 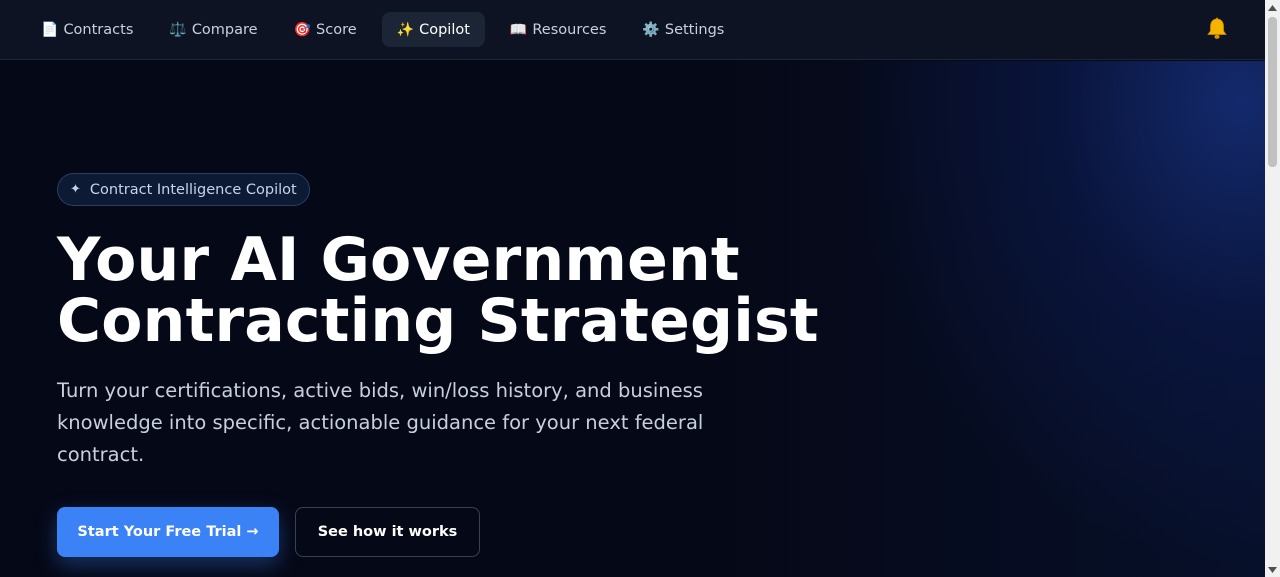 I want to click on product-badge: ✦ Contract Intelligence Copilot, so click(x=183, y=189).